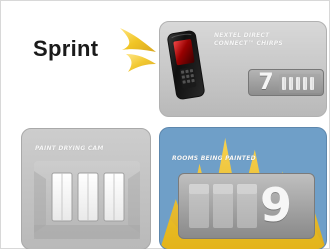  I want to click on chirps-tile-title-line-2: CONNECT™ CHIRPS, so click(248, 43).